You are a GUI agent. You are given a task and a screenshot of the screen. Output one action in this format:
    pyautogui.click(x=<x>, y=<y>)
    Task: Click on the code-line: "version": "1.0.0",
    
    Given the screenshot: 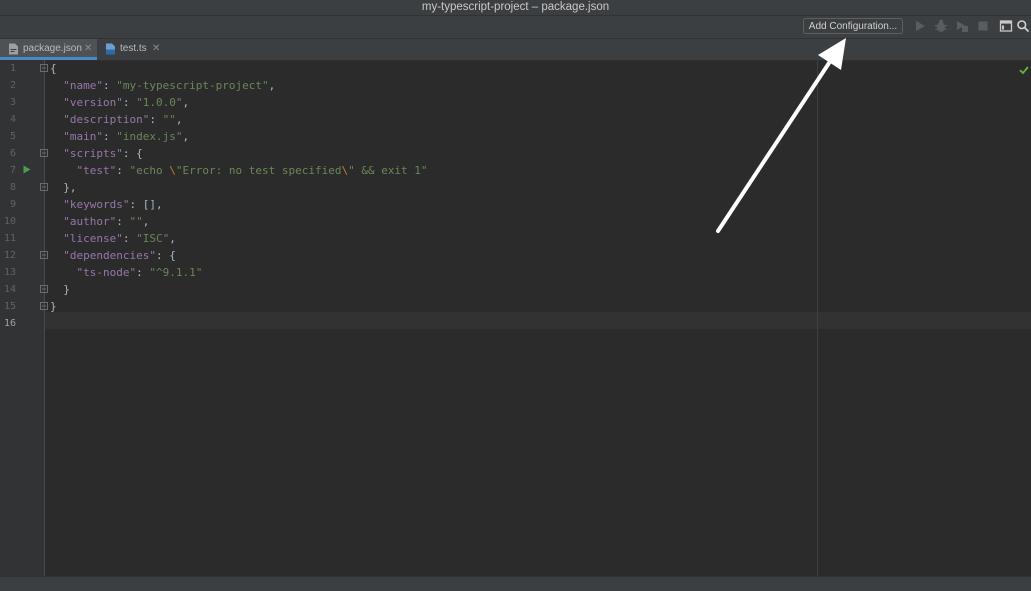 What is the action you would take?
    pyautogui.click(x=126, y=102)
    